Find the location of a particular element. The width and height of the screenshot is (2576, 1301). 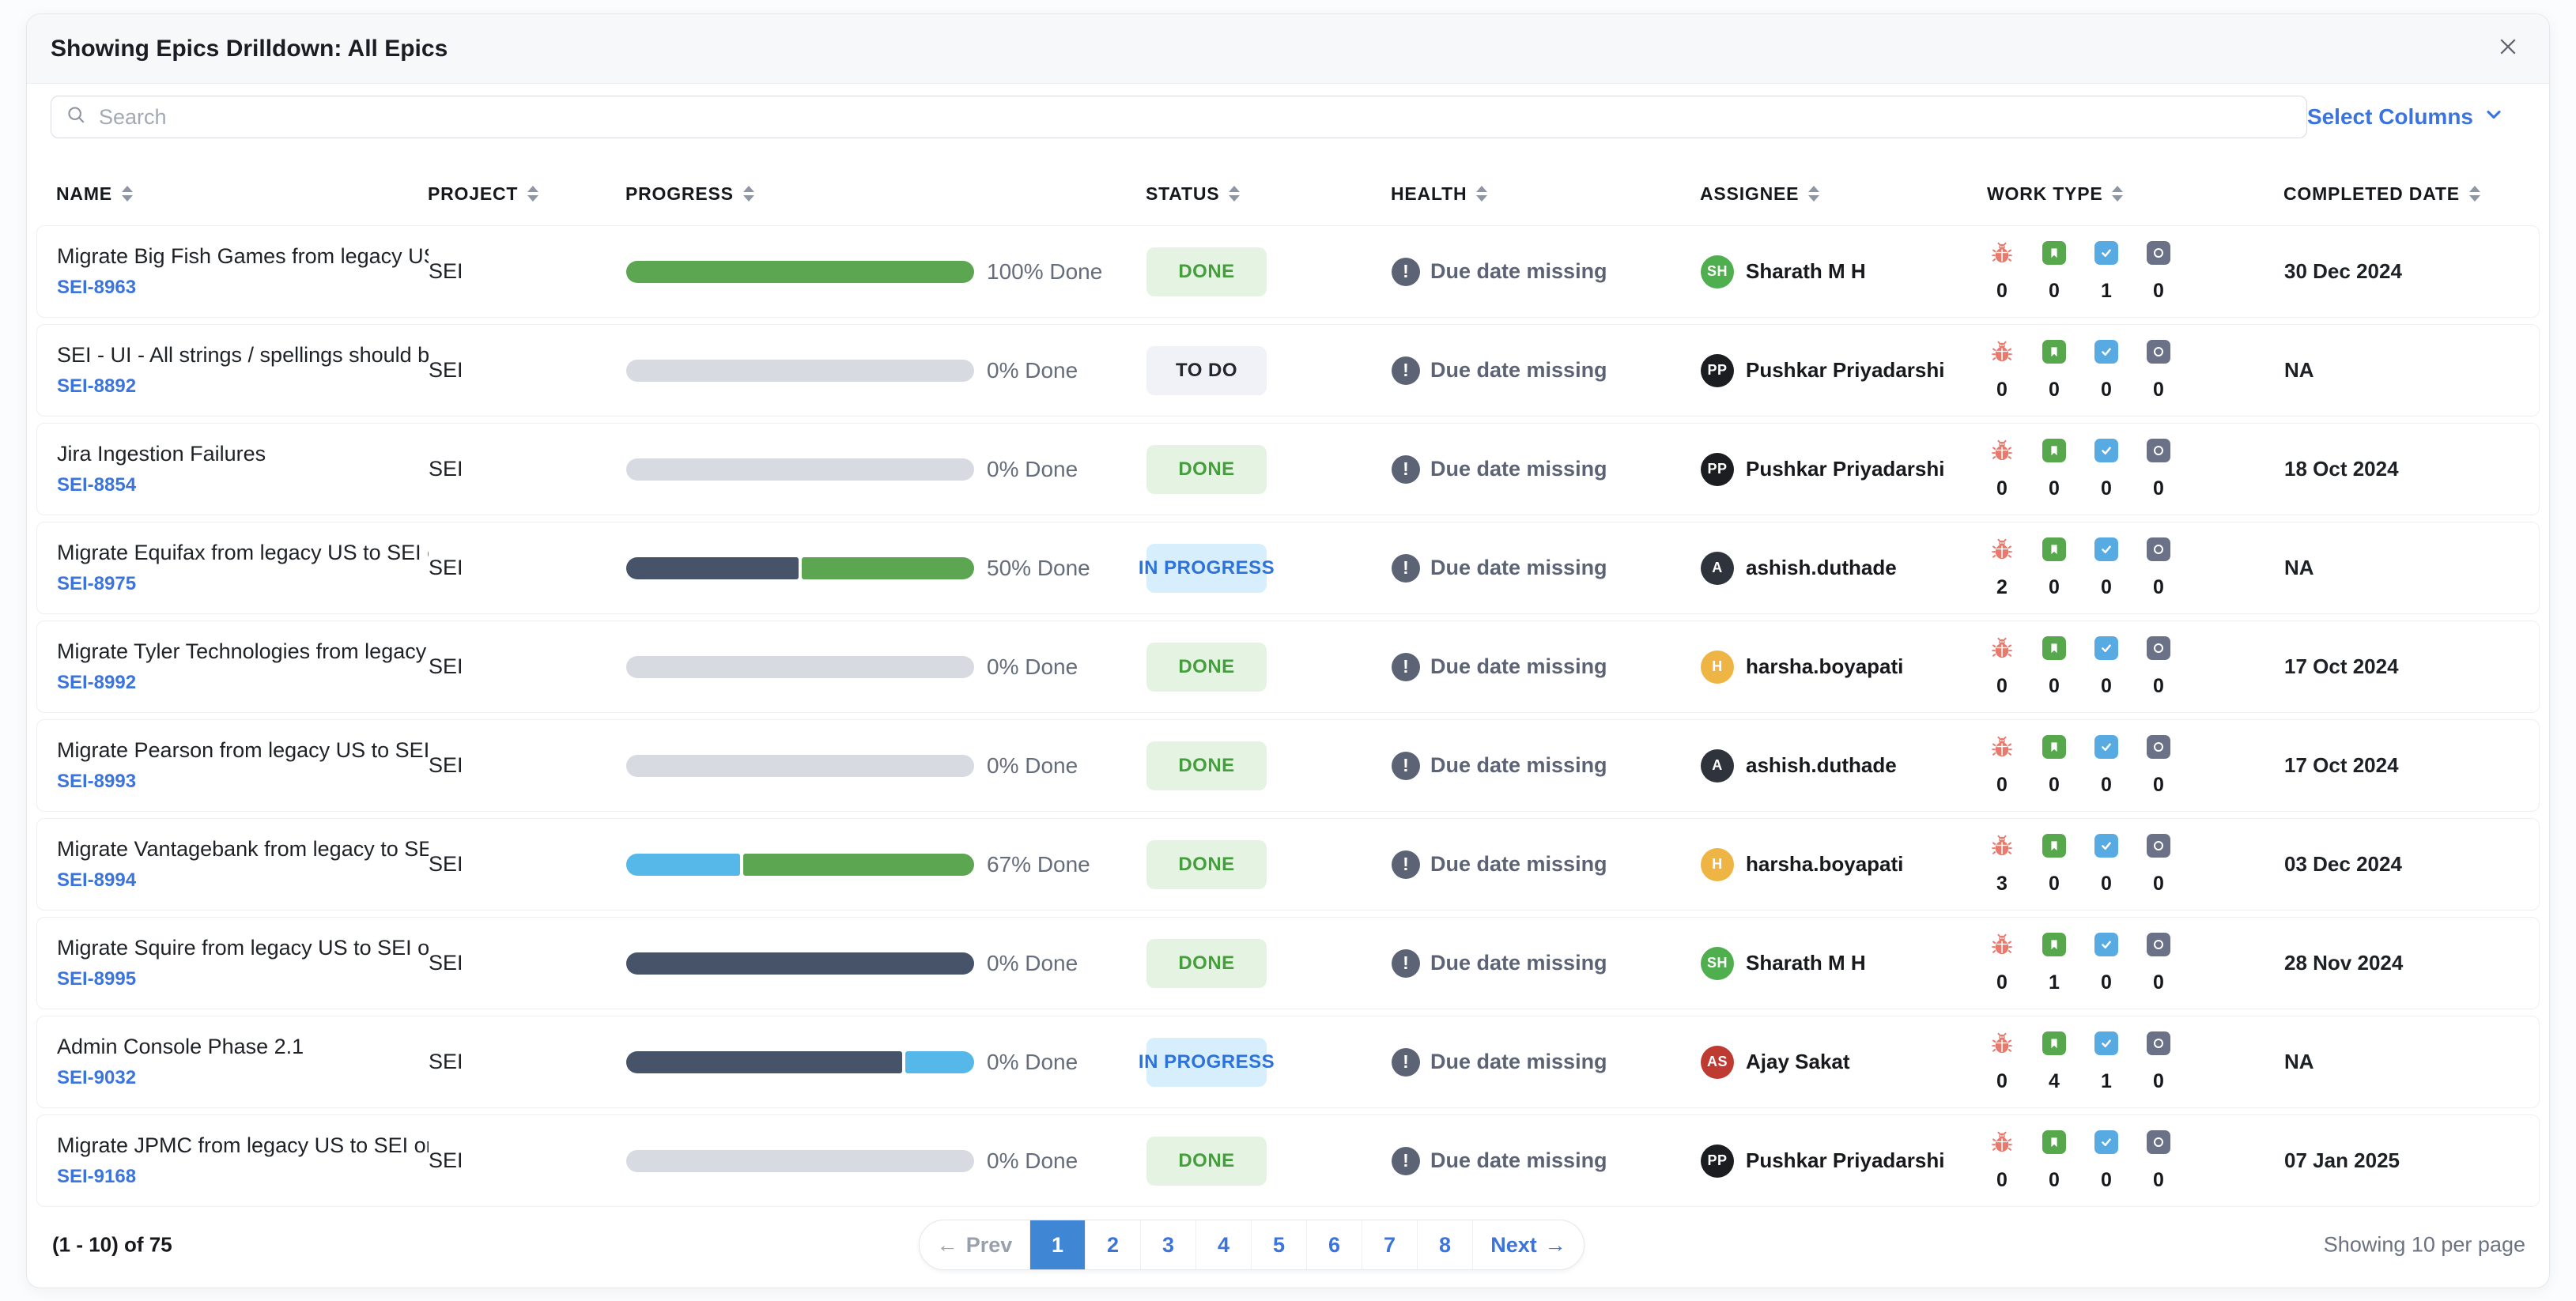

story-count: 0 is located at coordinates (2054, 685).